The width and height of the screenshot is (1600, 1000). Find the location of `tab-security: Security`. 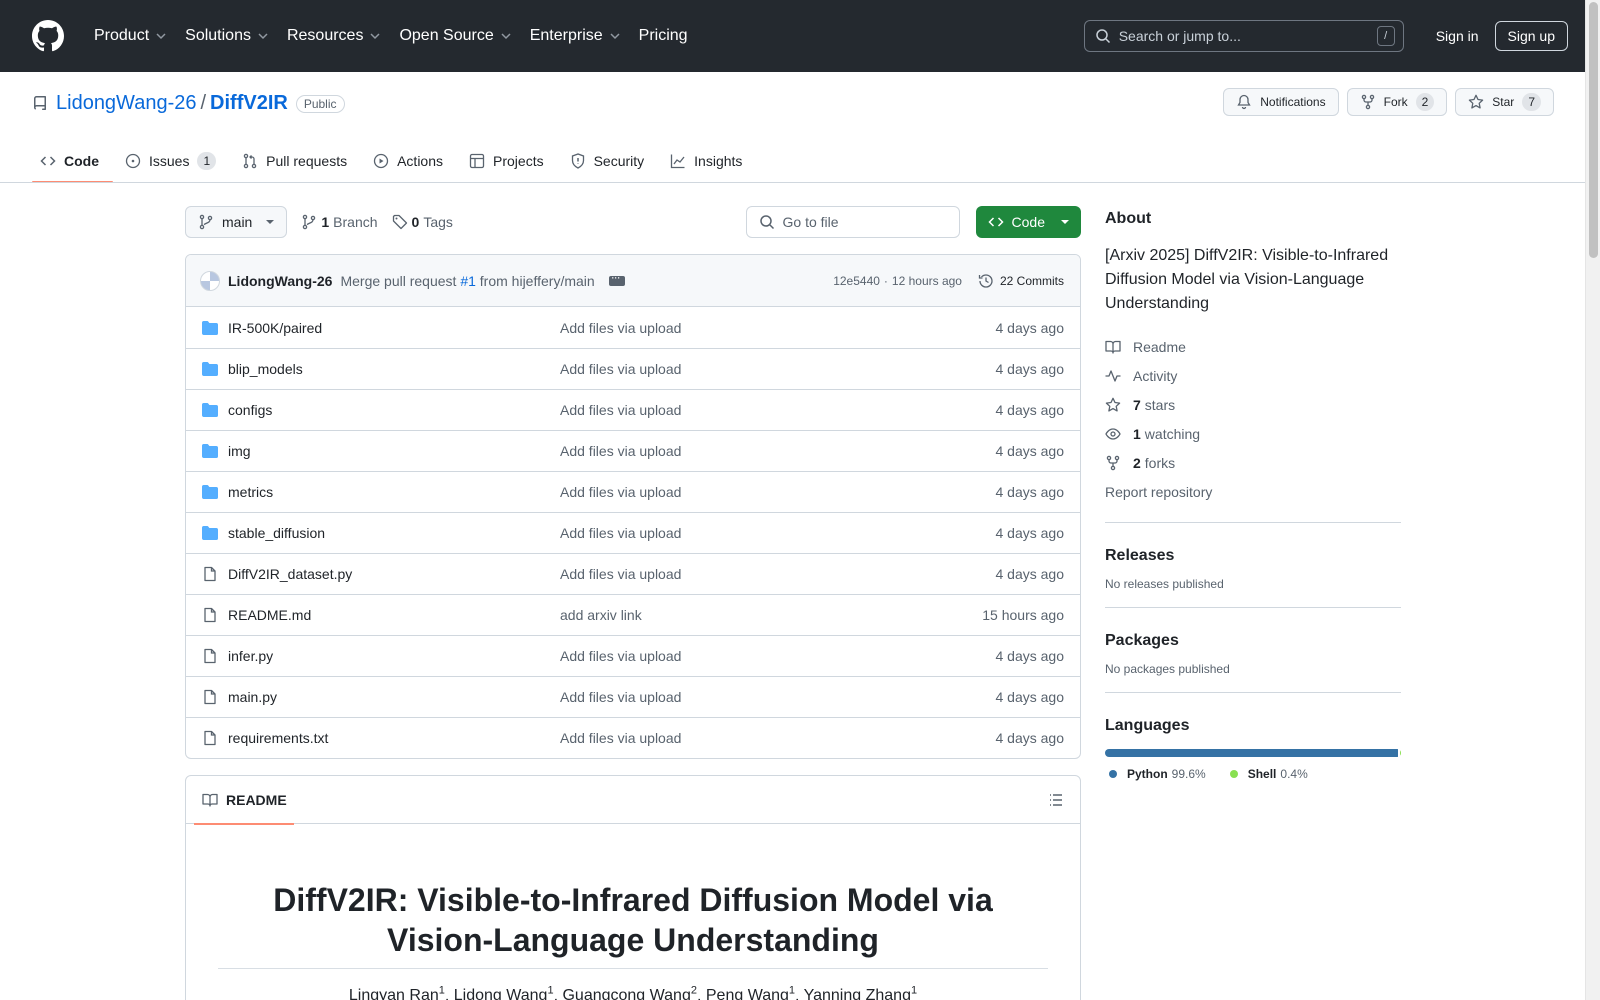

tab-security: Security is located at coordinates (610, 161).